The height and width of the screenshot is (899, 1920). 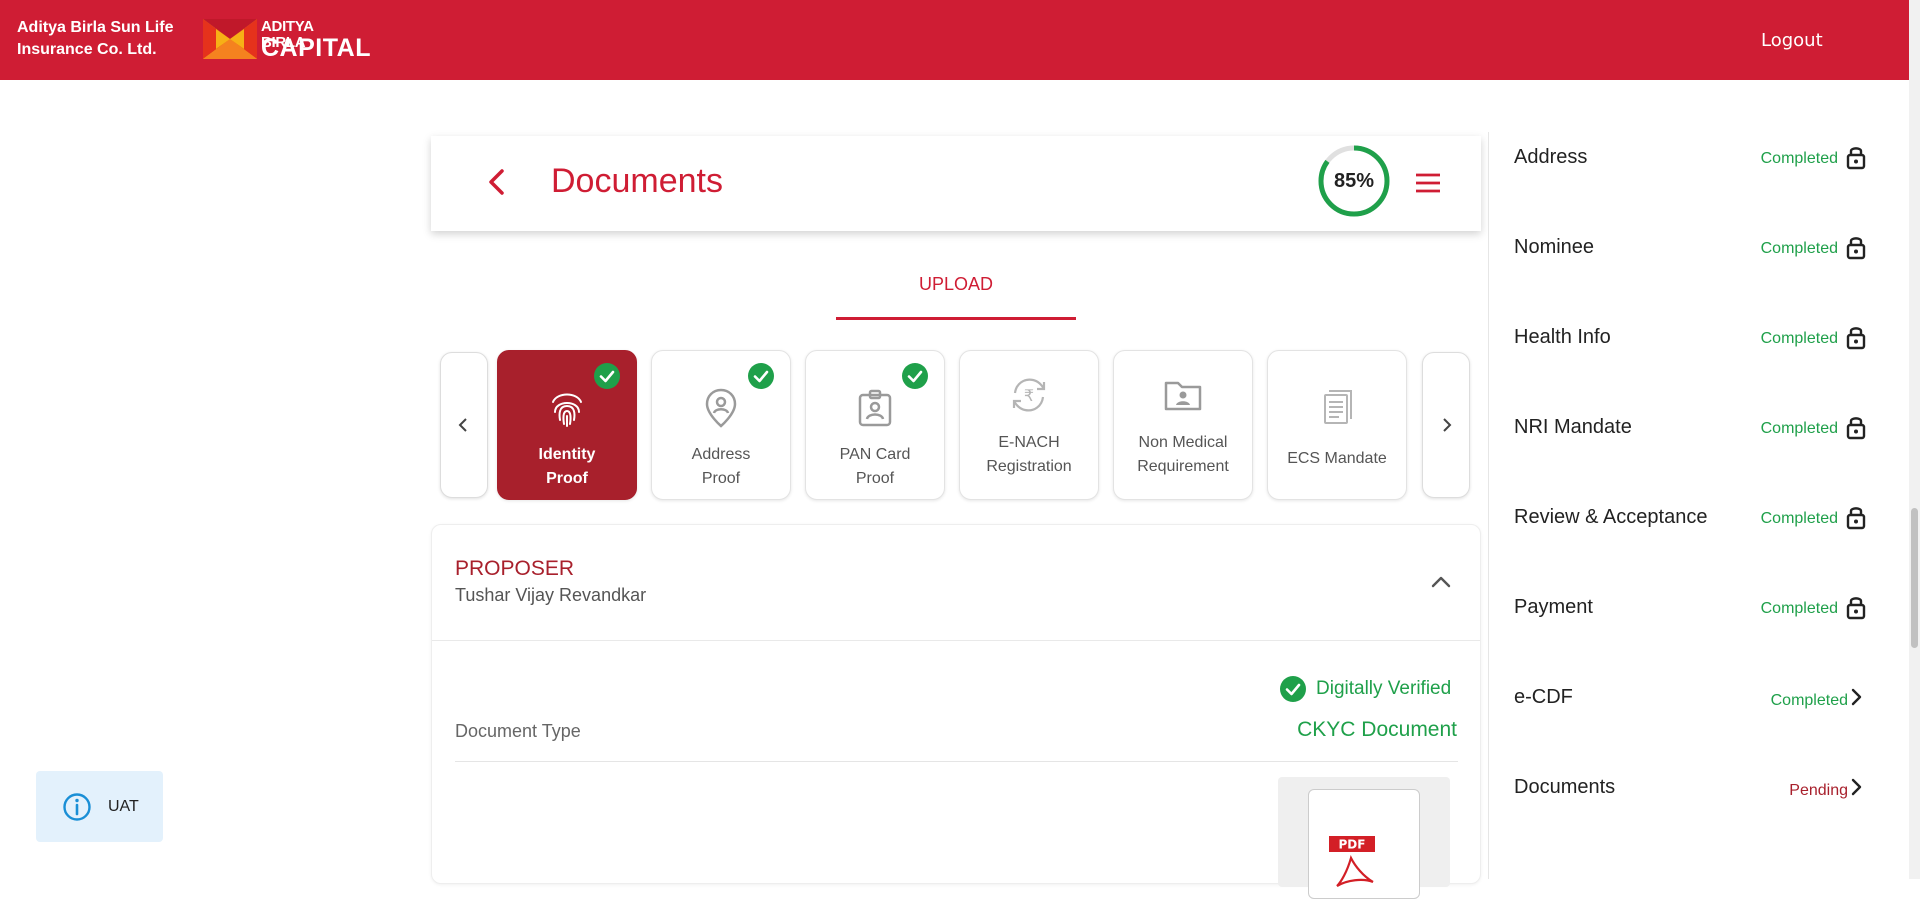 I want to click on pdf-label: PDF, so click(x=1352, y=845).